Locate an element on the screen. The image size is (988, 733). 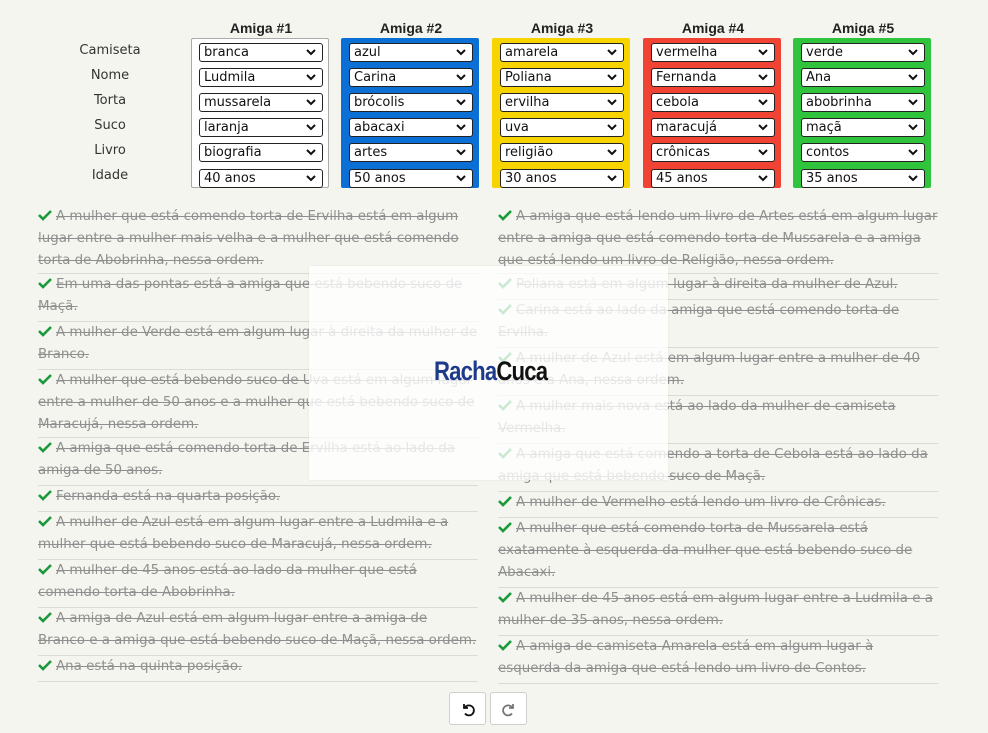
clue-item: Fernanda está na quarta posição. is located at coordinates (258, 499).